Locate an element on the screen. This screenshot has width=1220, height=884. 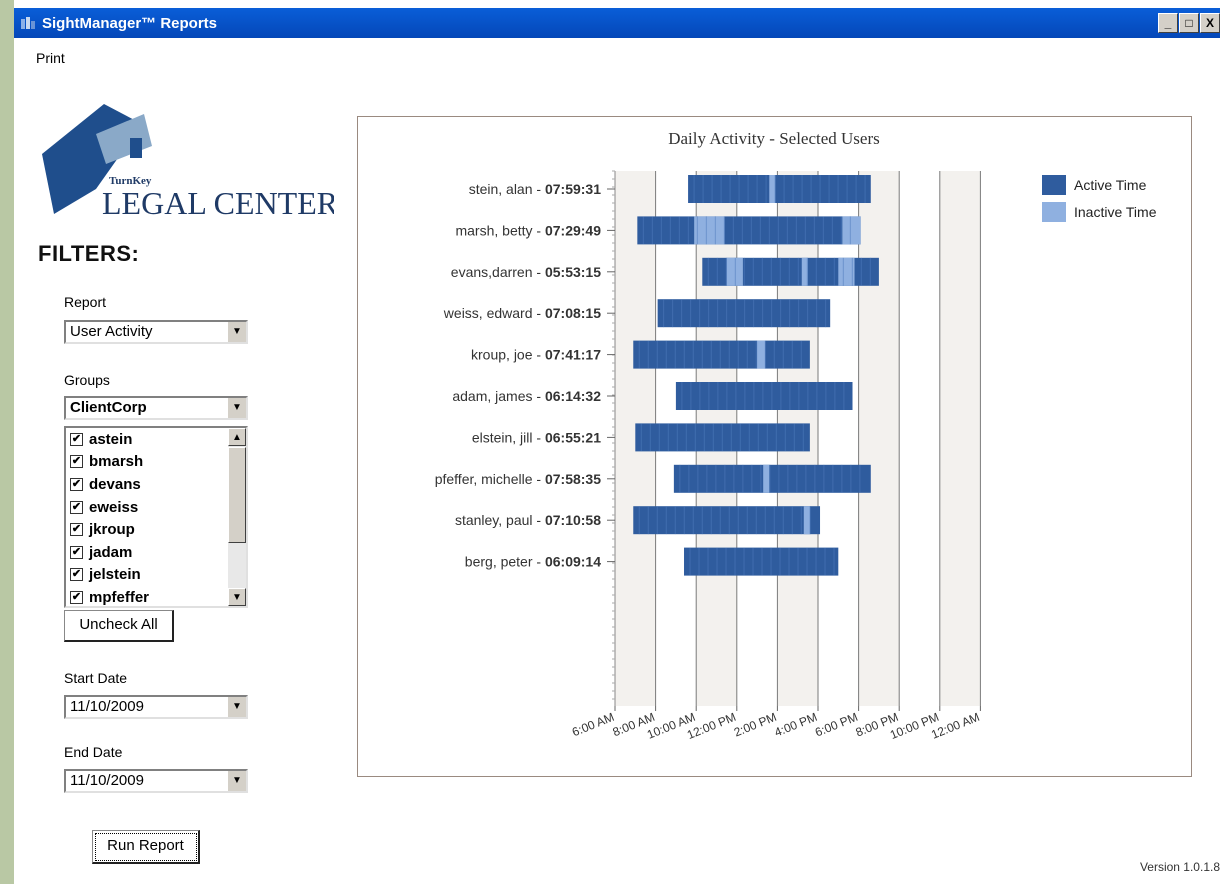
filters-title: FILTERS: is located at coordinates (89, 253).